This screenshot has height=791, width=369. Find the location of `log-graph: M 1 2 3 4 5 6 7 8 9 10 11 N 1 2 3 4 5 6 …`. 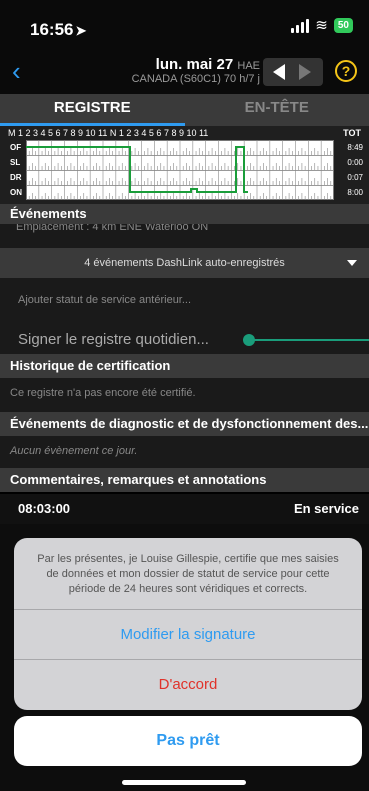

log-graph: M 1 2 3 4 5 6 7 8 9 10 11 N 1 2 3 4 5 6 … is located at coordinates (184, 165).